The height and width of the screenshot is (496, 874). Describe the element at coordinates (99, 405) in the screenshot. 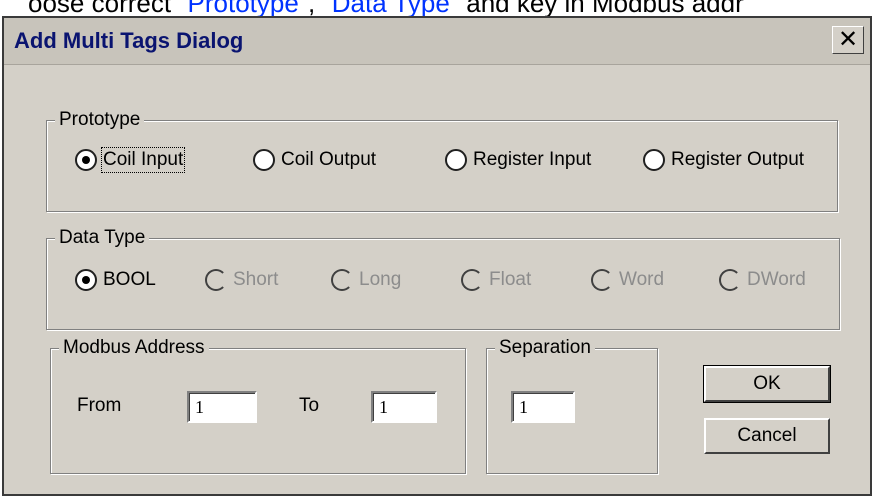

I see `from-label: From` at that location.